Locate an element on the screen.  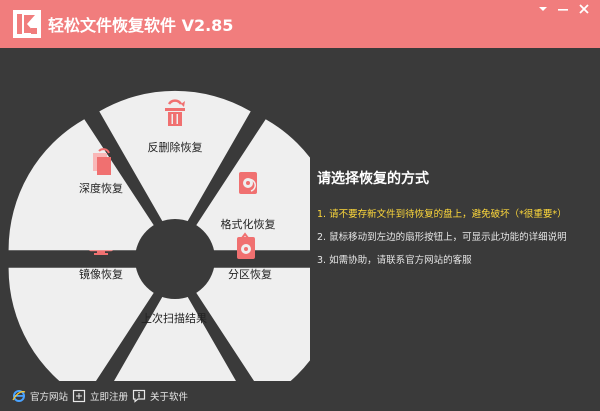
tip-warning: 1. 请不要存新文件到待恢复的盘上，避免破坏（*很重要*） is located at coordinates (442, 214).